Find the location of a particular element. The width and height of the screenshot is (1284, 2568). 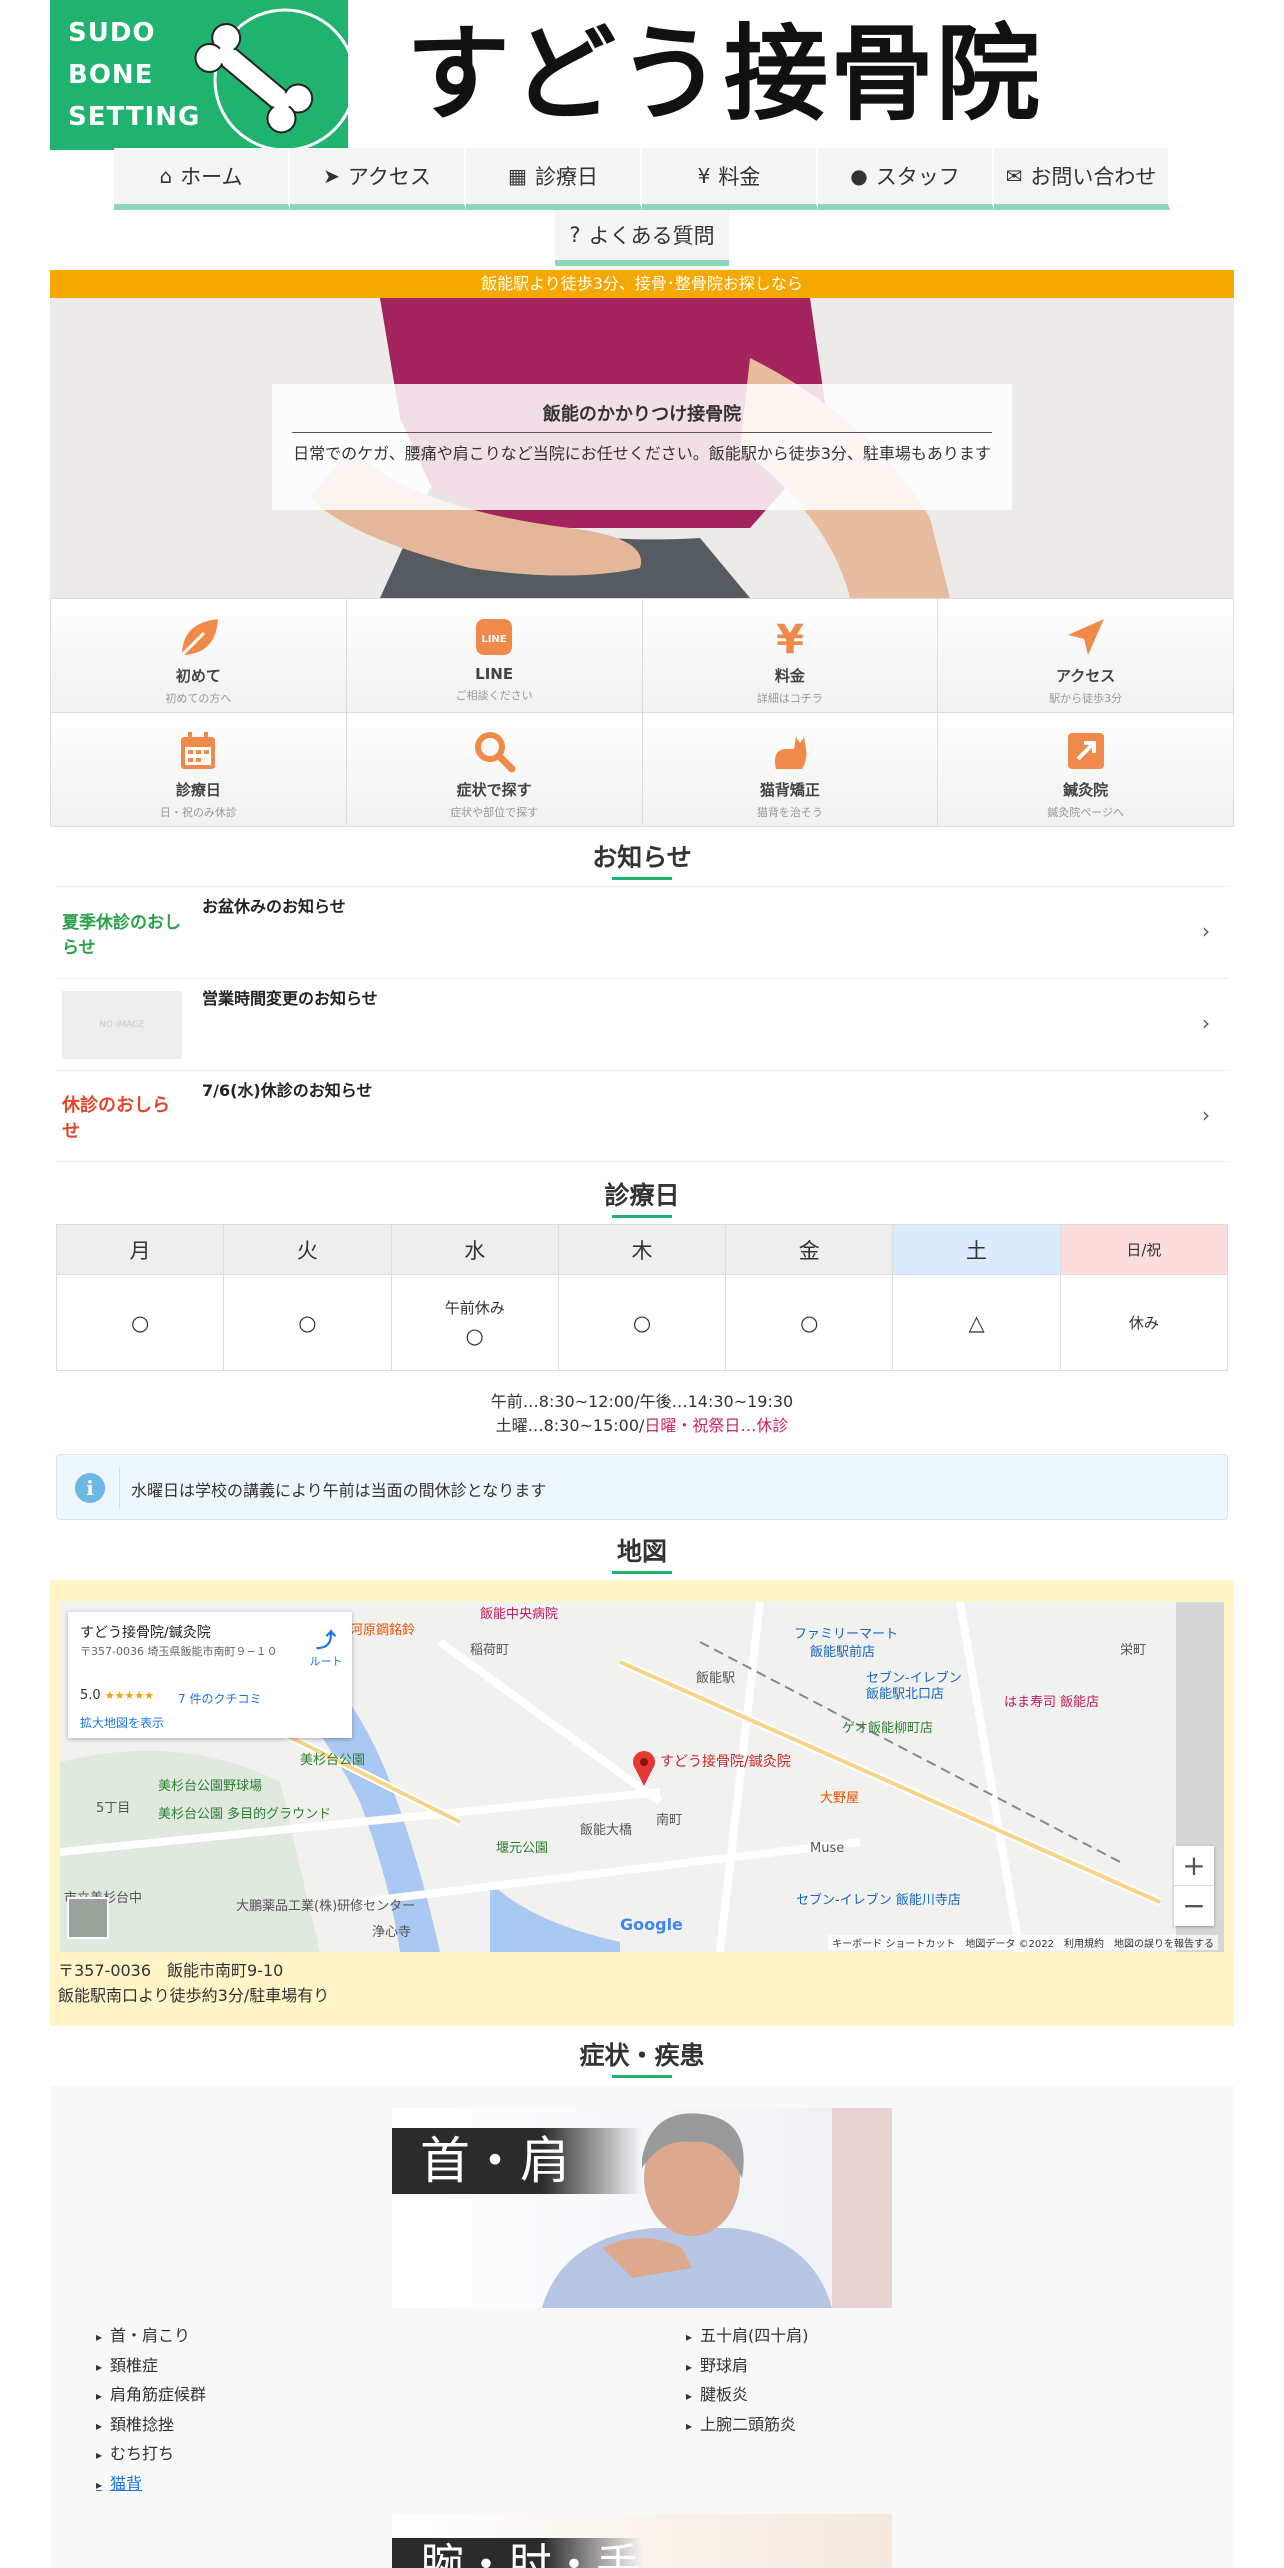

day-header: 木 is located at coordinates (642, 1249).